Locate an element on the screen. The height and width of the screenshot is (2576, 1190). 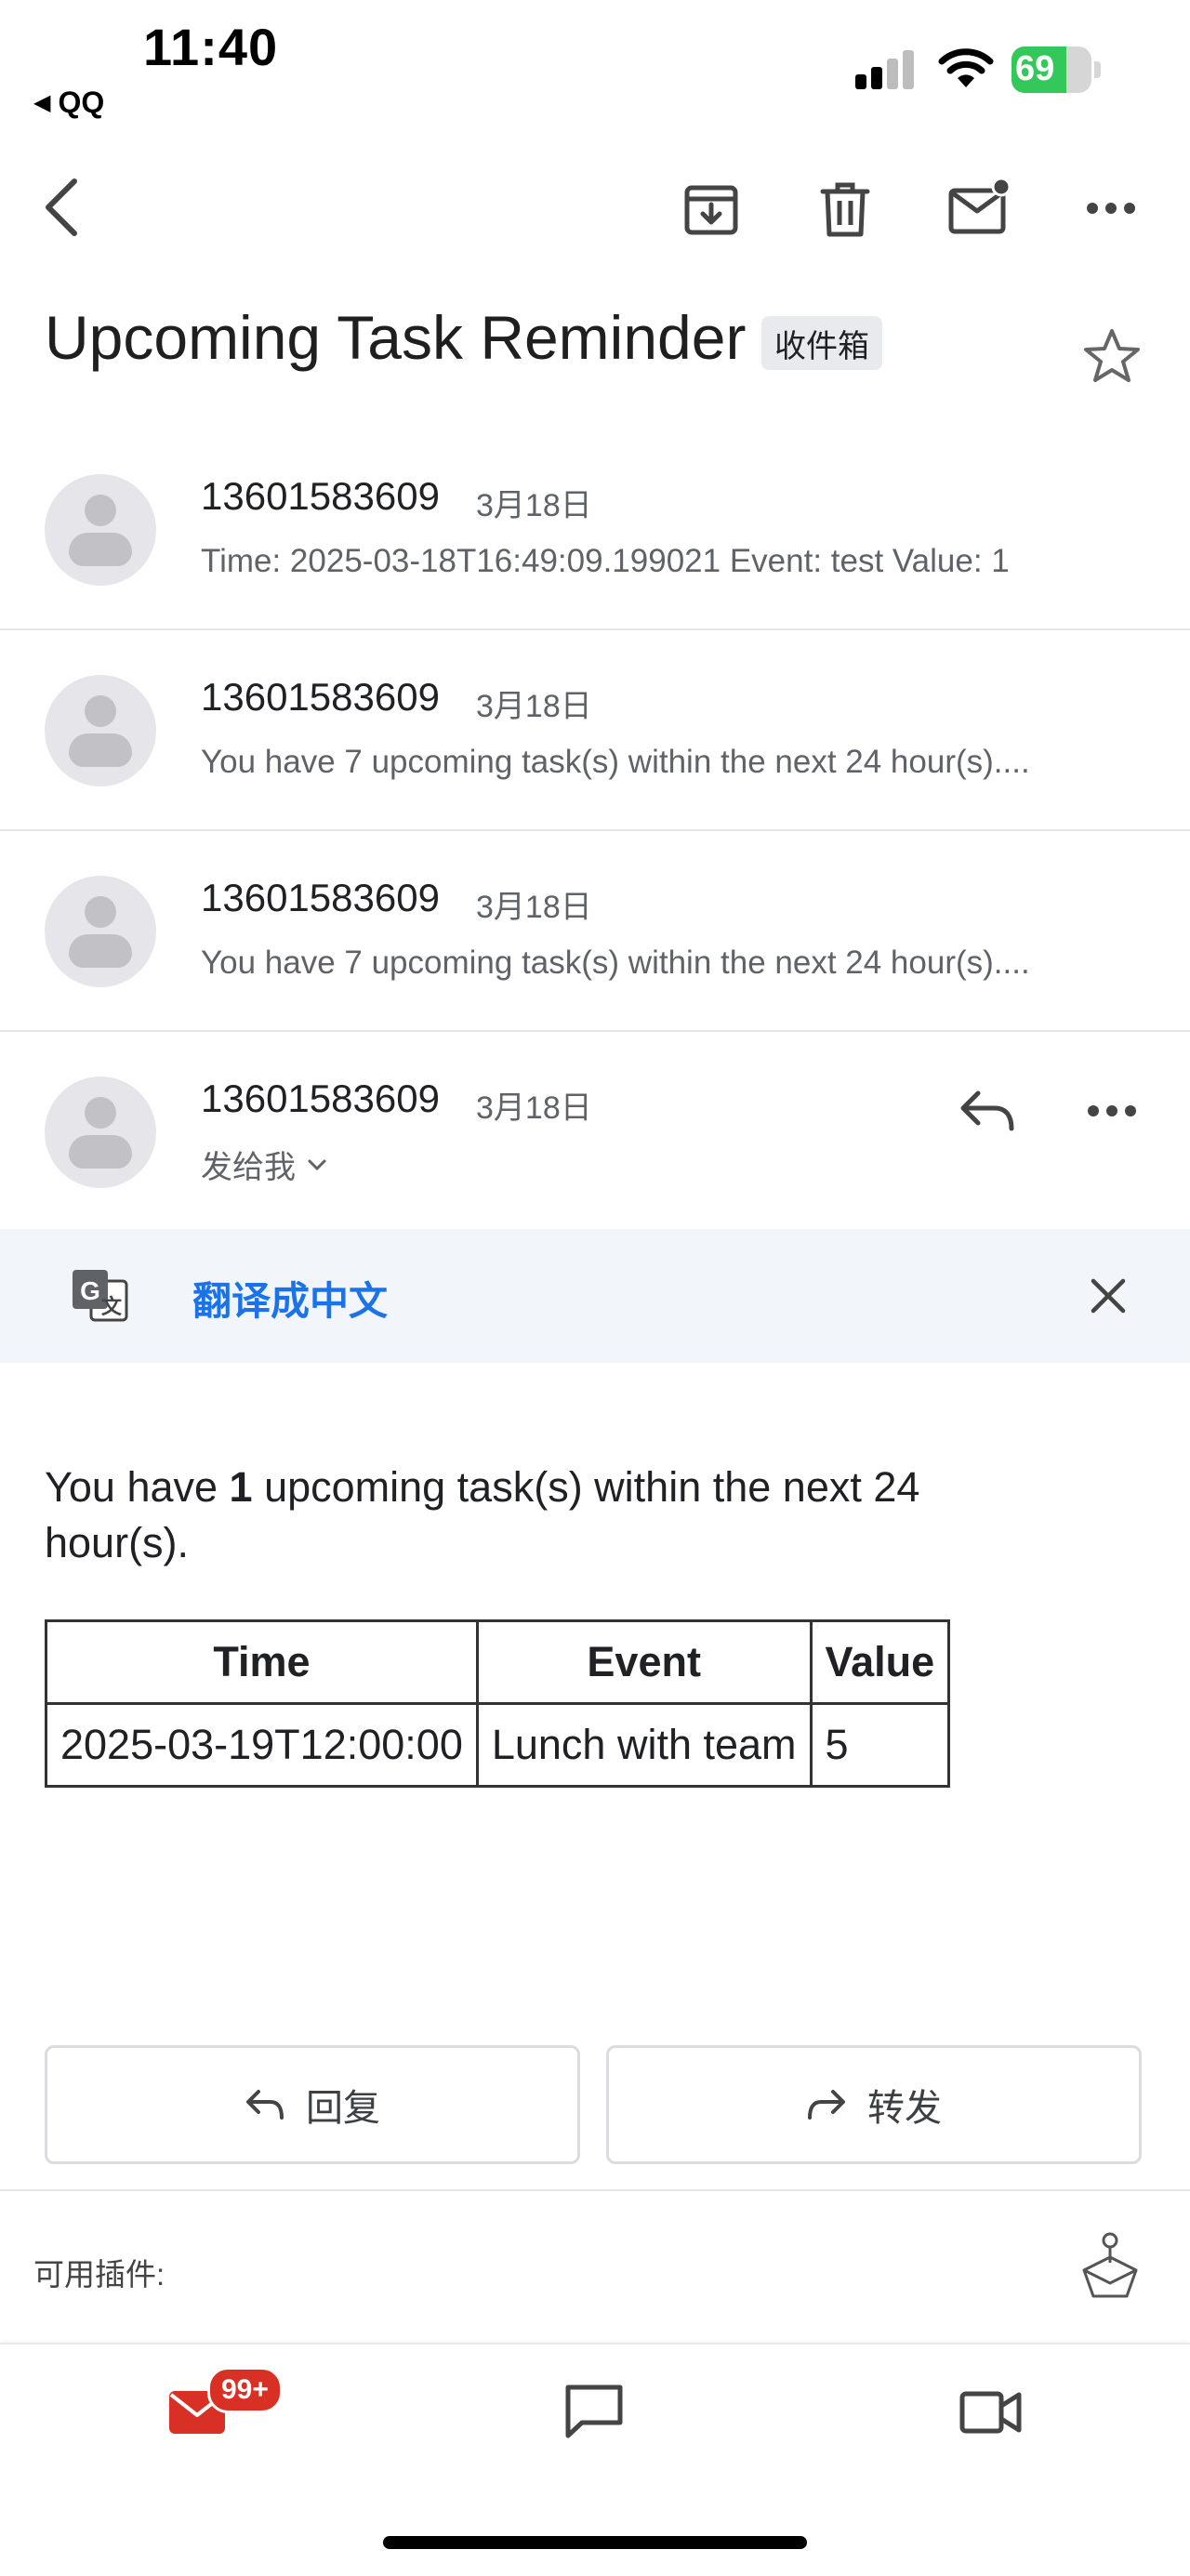
reply-button: 回复 is located at coordinates (312, 2104).